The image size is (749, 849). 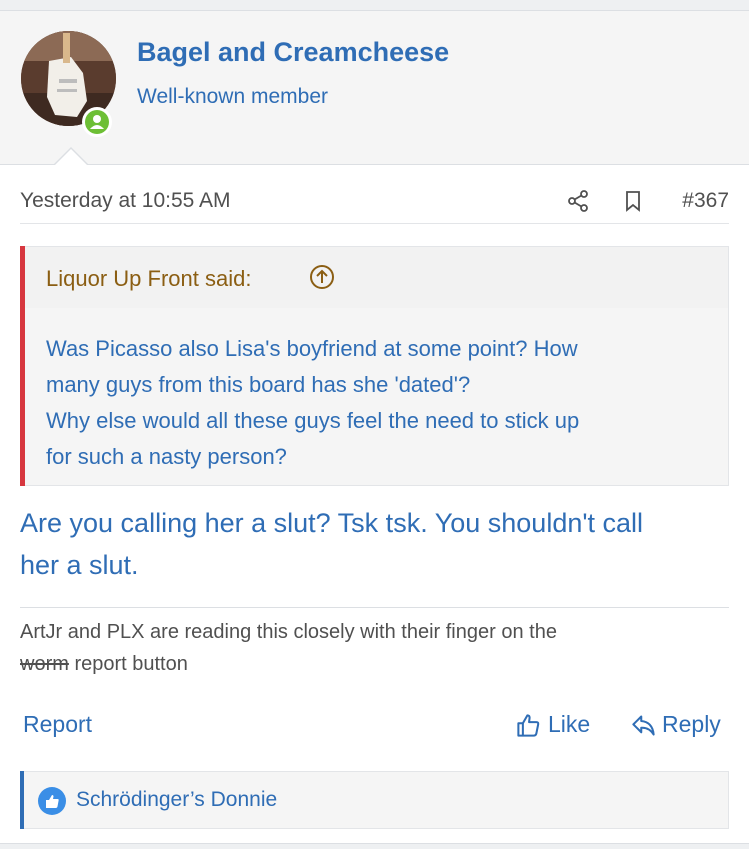 I want to click on like-label: Like, so click(x=569, y=724).